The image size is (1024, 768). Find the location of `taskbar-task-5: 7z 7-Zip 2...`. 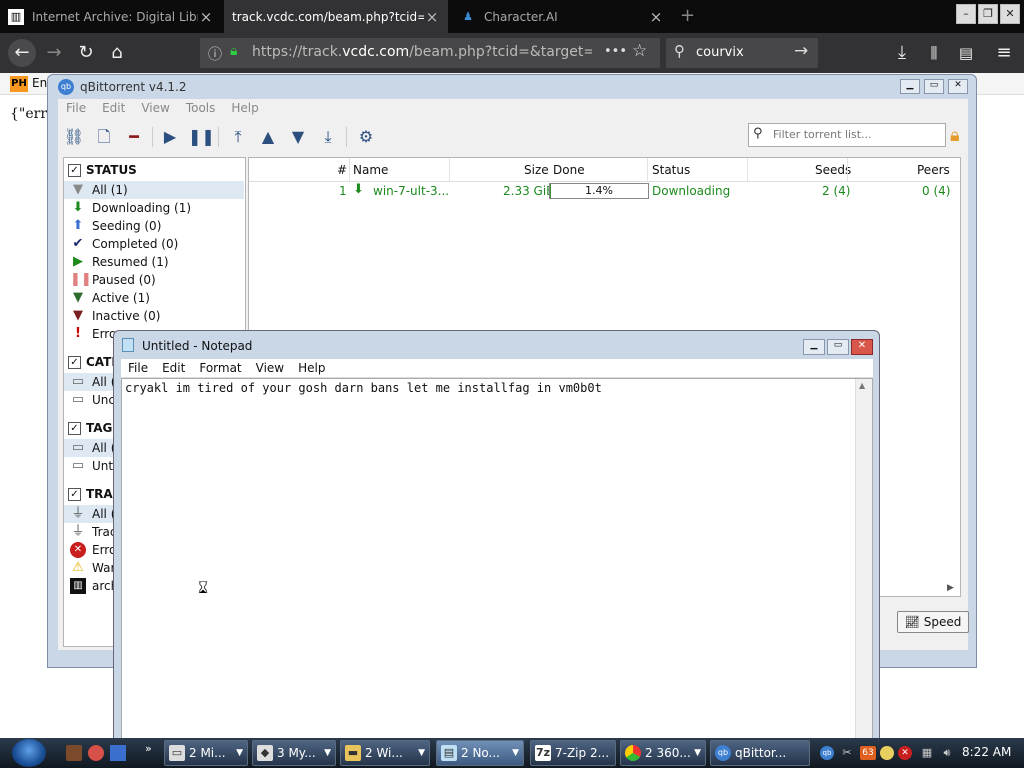

taskbar-task-5: 7z 7-Zip 2... is located at coordinates (573, 753).